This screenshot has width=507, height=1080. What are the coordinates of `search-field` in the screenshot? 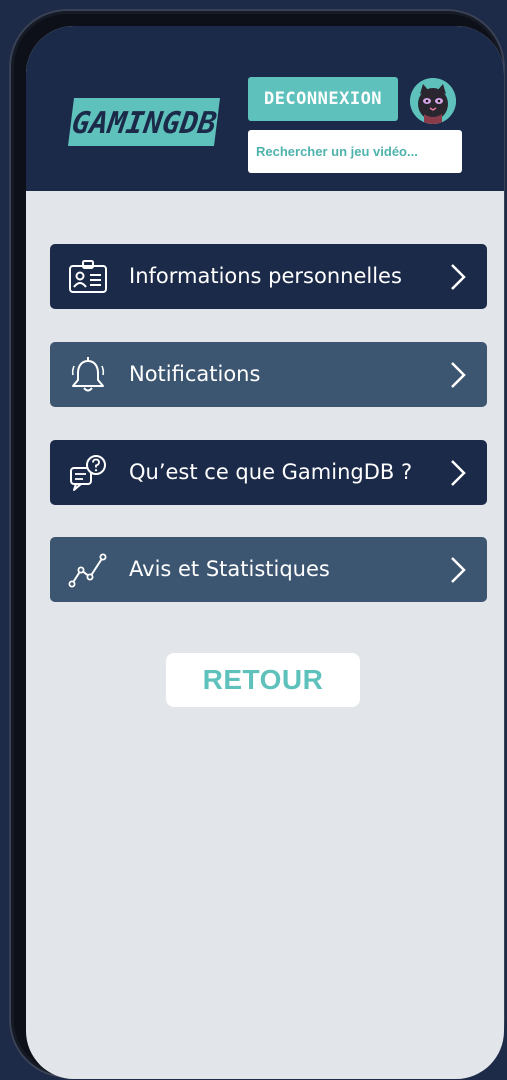 It's located at (355, 151).